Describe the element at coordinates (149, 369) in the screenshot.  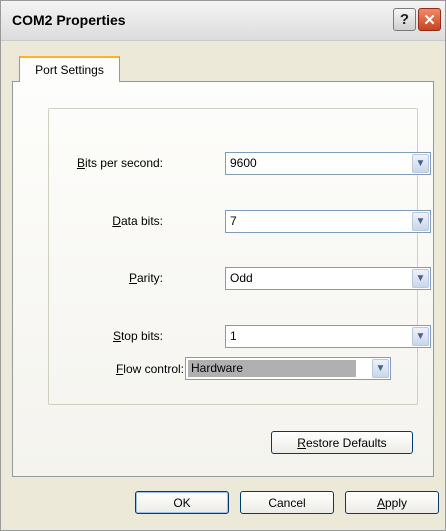
I see `flow-control-label-text: Flow control:` at that location.